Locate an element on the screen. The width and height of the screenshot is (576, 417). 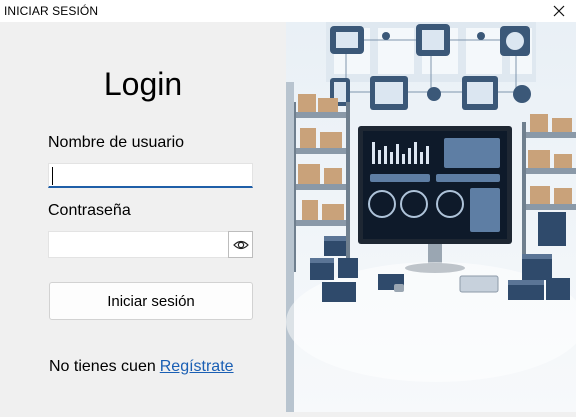
title-bar: INICIAR SESIÓN is located at coordinates (288, 11).